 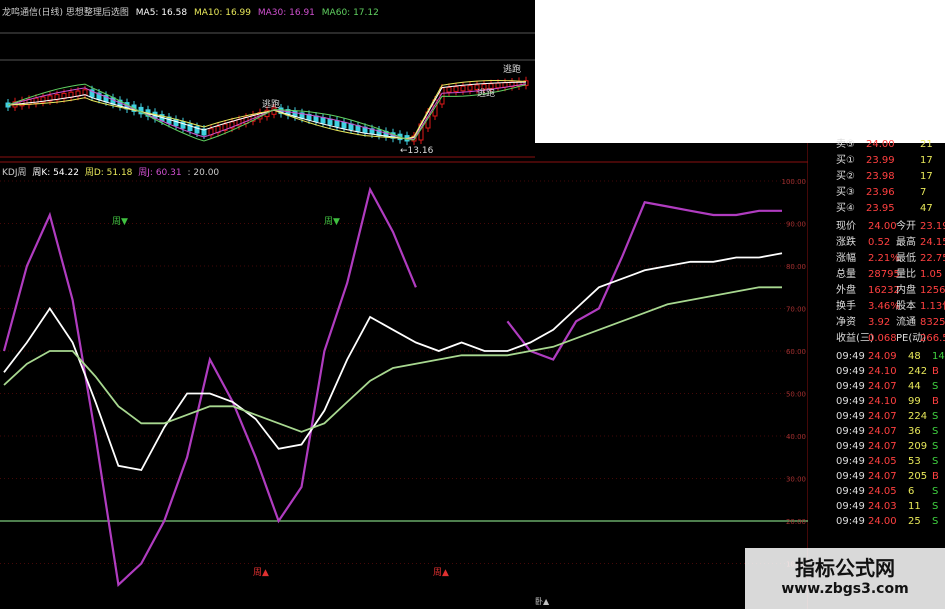 What do you see at coordinates (932, 338) in the screenshot?
I see `stat-value: 266.5` at bounding box center [932, 338].